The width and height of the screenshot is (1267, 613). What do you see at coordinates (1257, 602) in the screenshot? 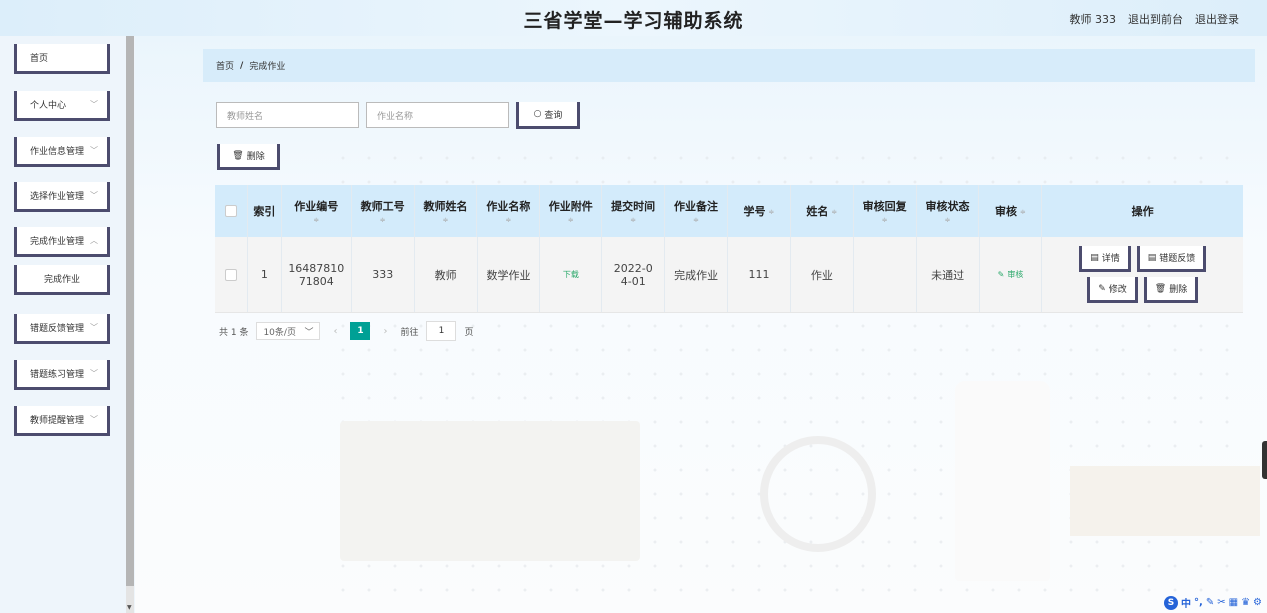
I see `ime-settings-icon: ⚙` at bounding box center [1257, 602].